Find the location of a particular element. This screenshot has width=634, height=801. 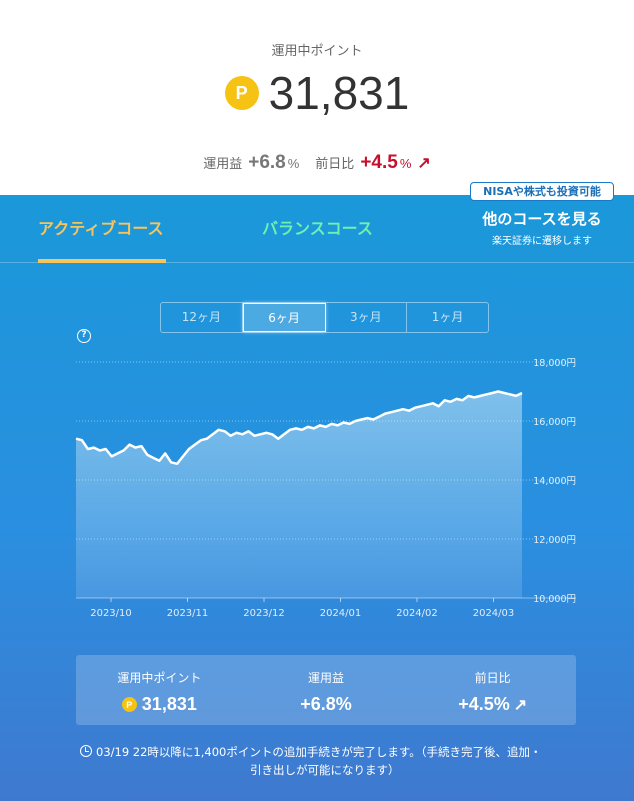

summary-points-value: 31,831 is located at coordinates (169, 704).